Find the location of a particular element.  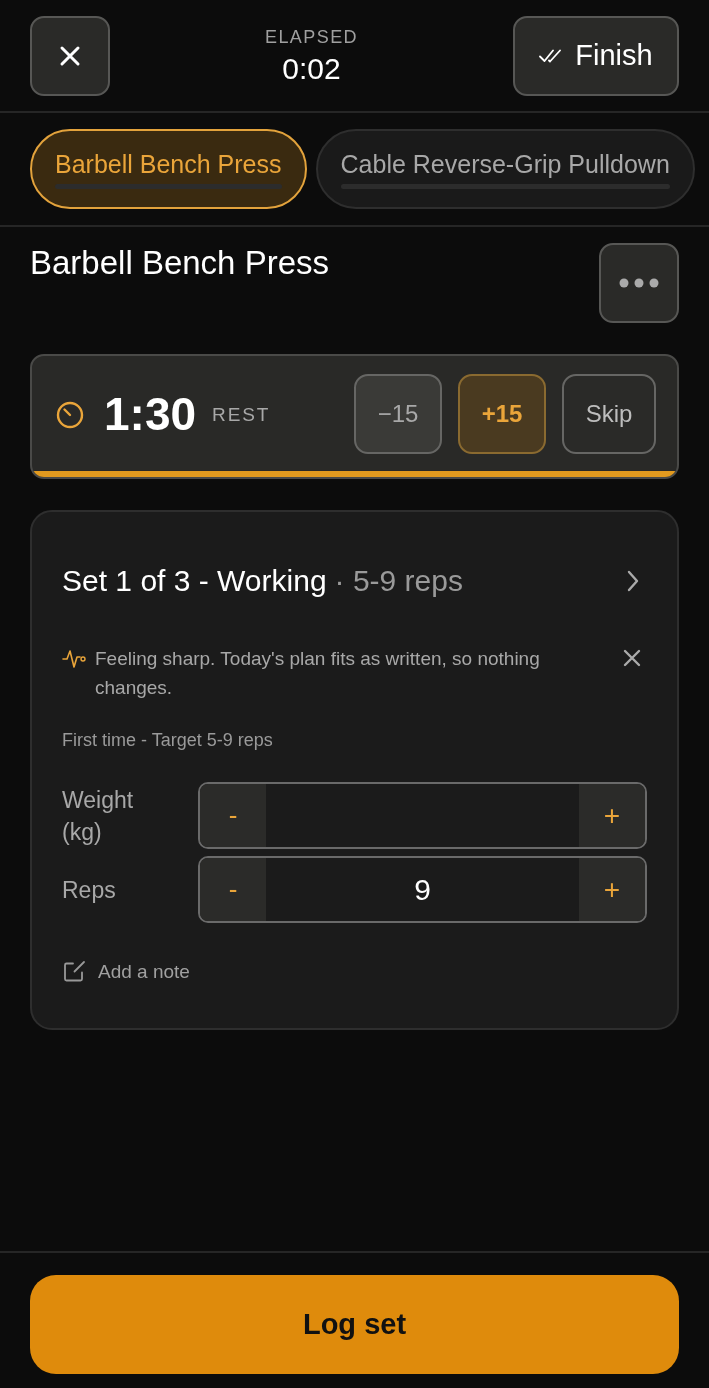

exercise-title: Barbell Bench Press is located at coordinates (179, 263).